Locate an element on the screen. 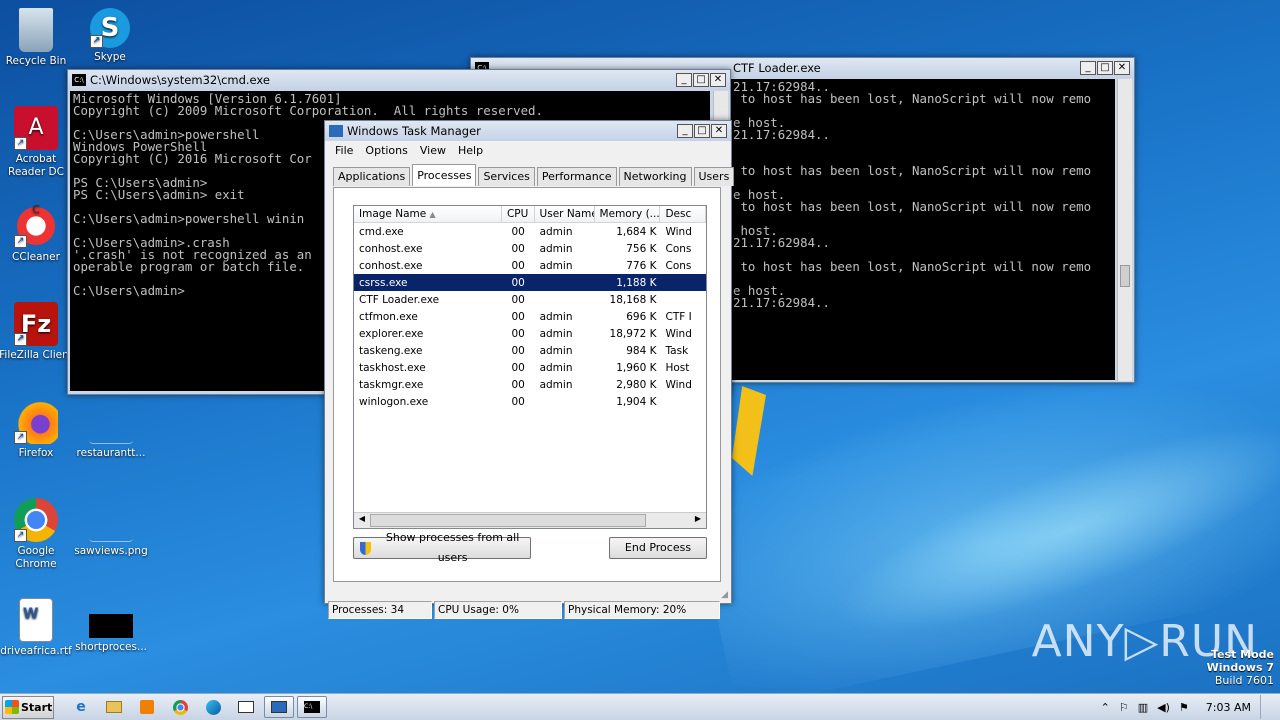 This screenshot has height=720, width=1280. column-user-name: User Name is located at coordinates (565, 214).